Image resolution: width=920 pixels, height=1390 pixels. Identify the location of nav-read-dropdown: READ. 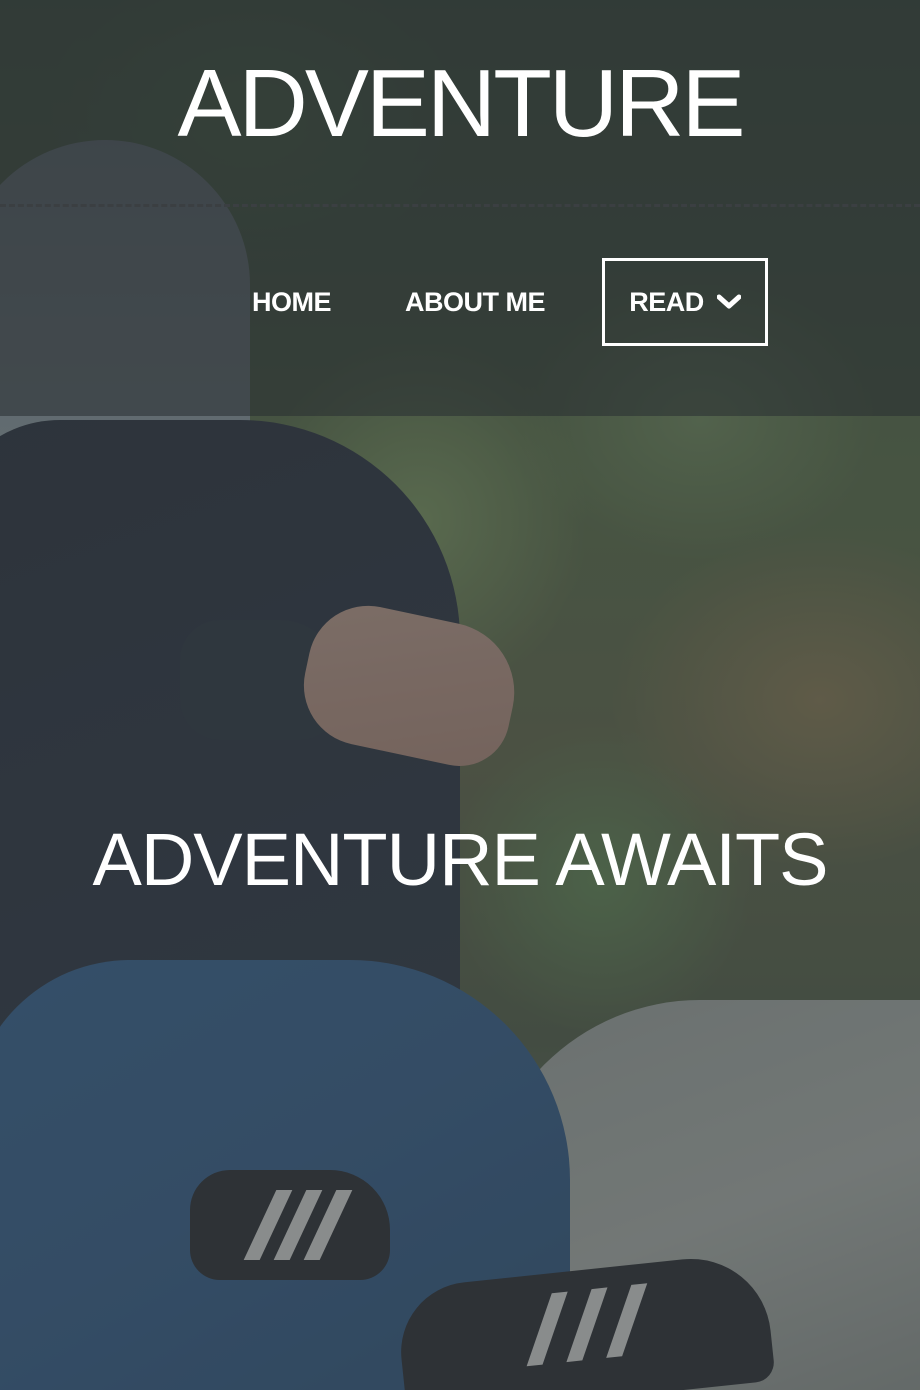
(685, 302).